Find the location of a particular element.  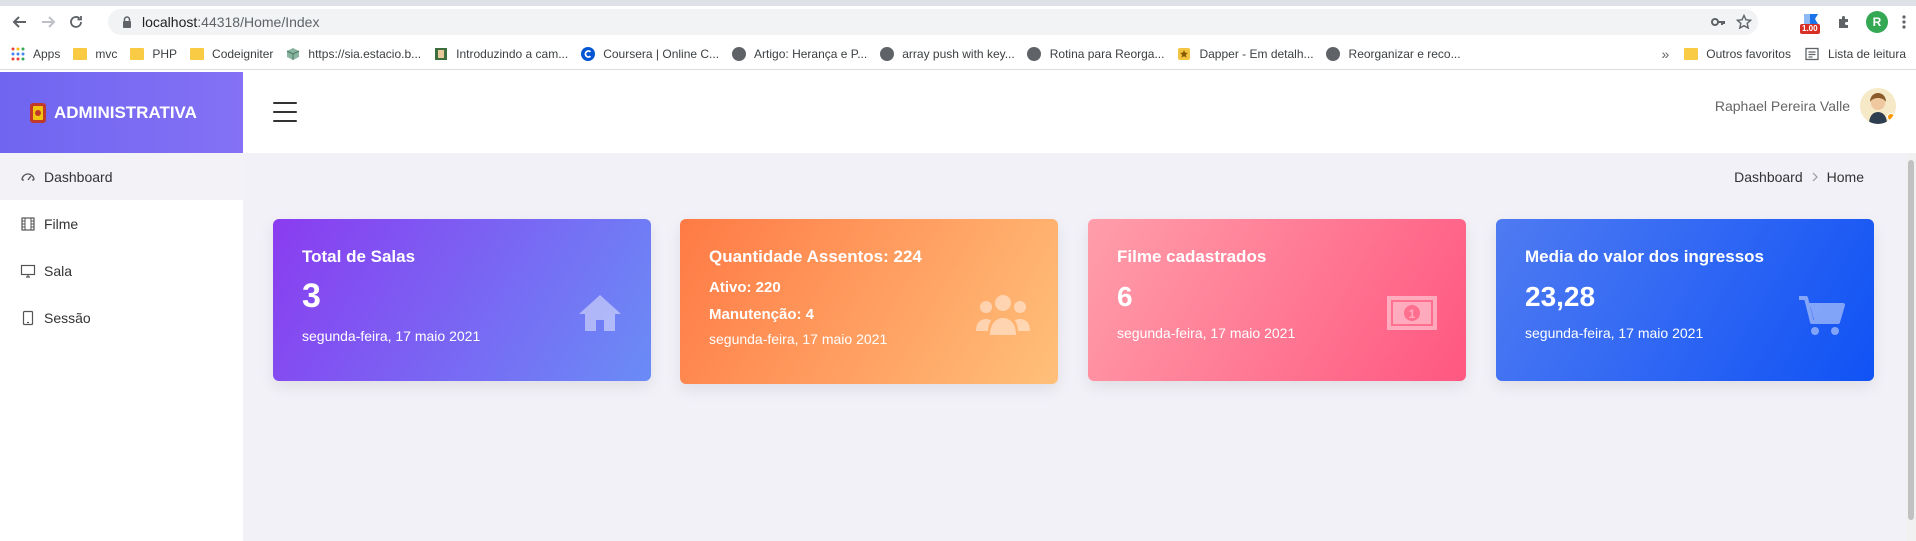

card-title: Media do valor dos ingressos is located at coordinates (1645, 256).